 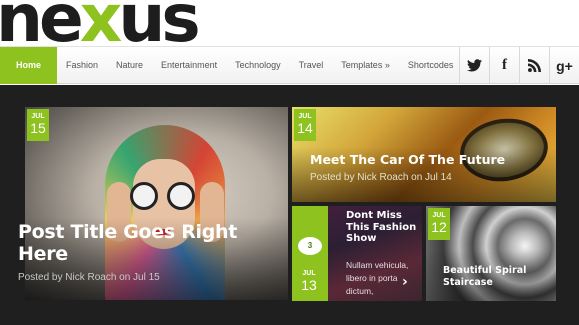 What do you see at coordinates (258, 65) in the screenshot?
I see `nav-item-technology: Technology` at bounding box center [258, 65].